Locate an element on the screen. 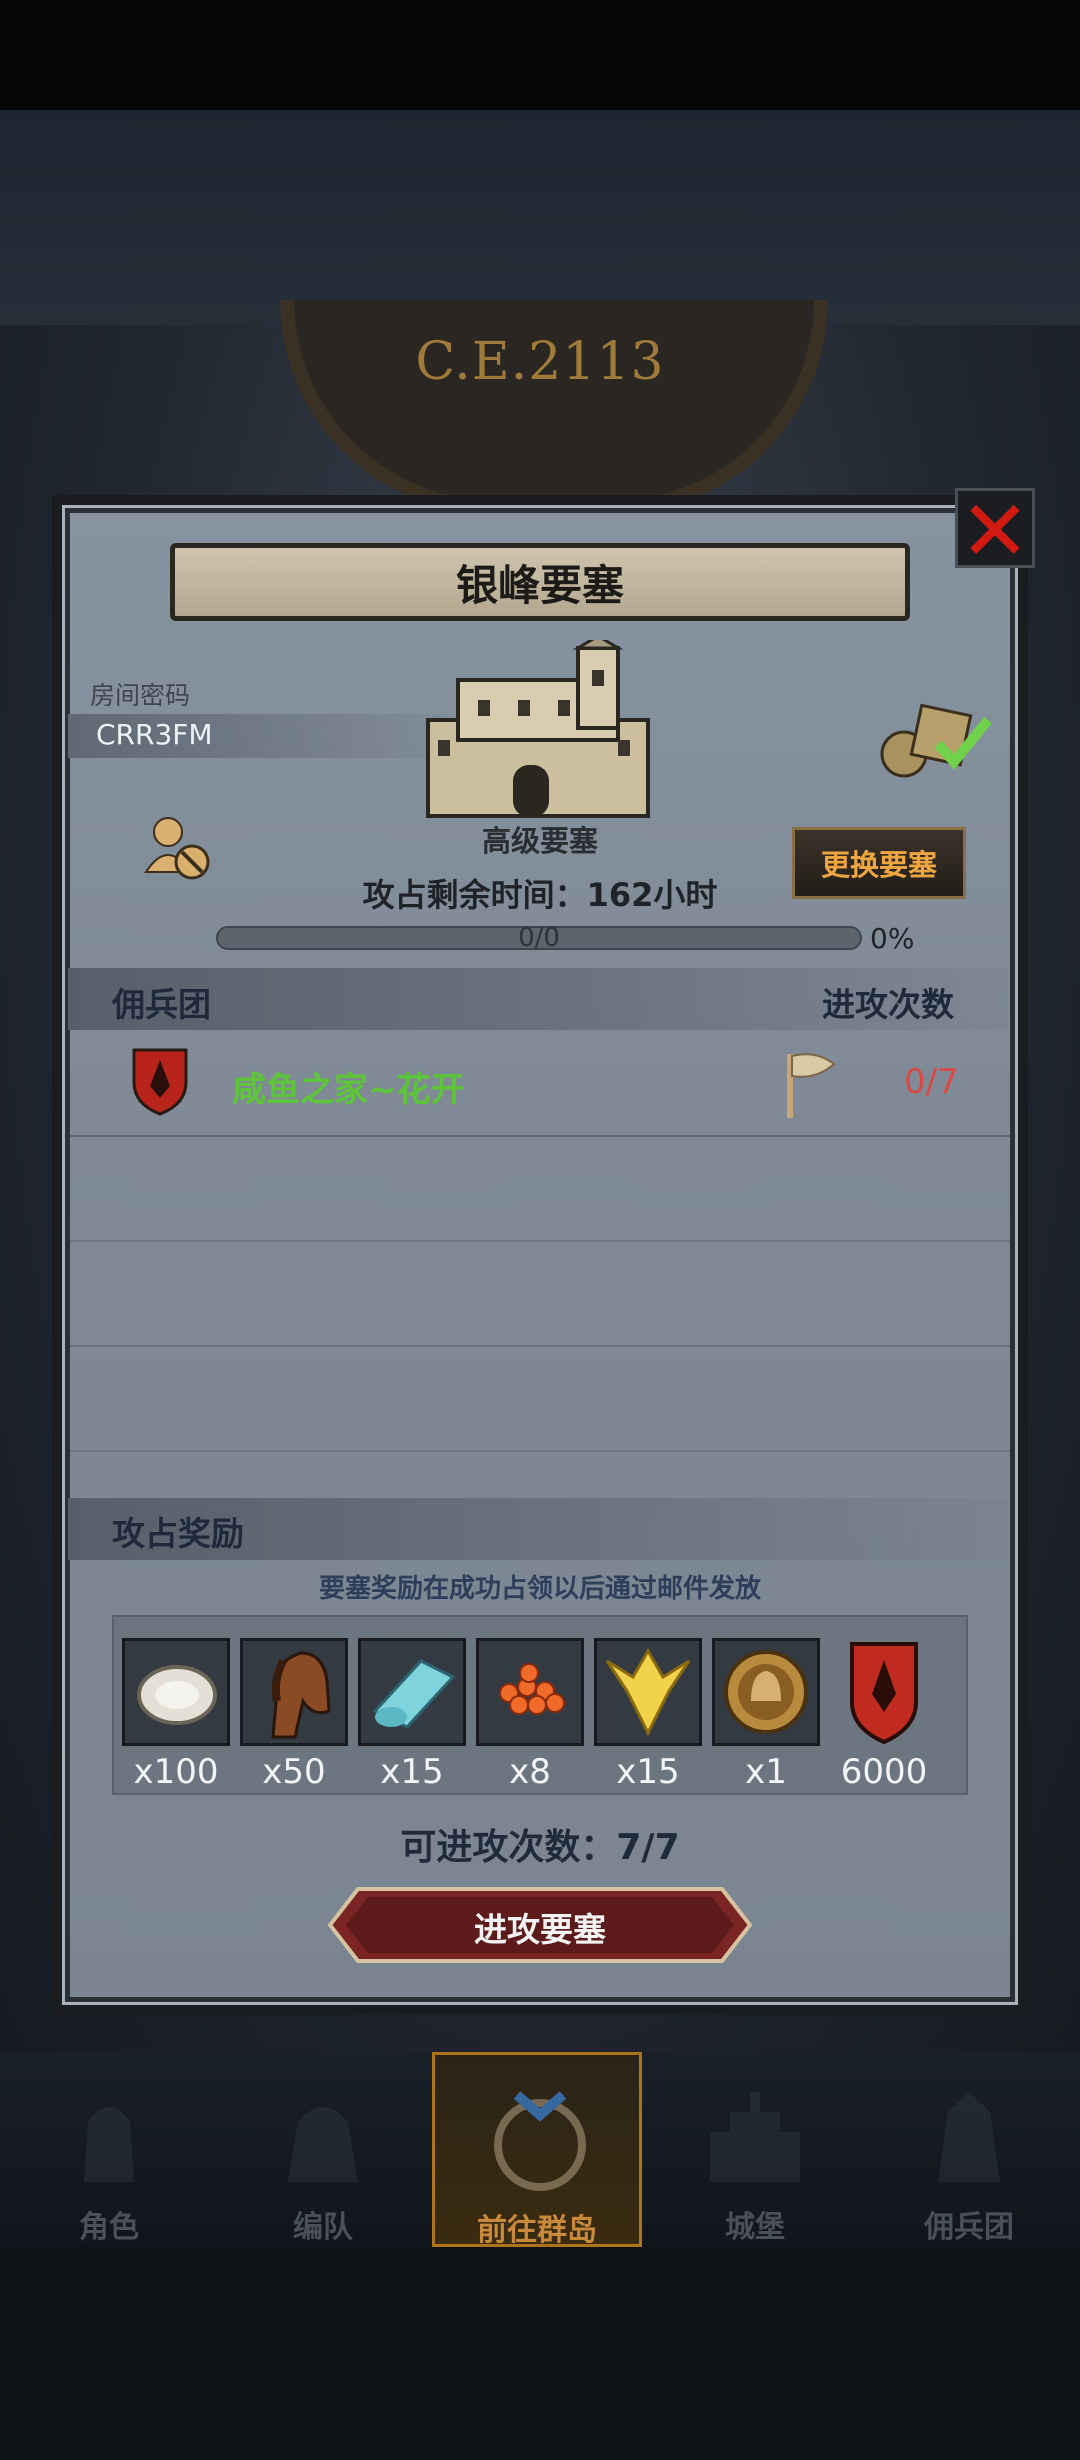 The height and width of the screenshot is (2460, 1080). fortress-title: 银峰要塞 is located at coordinates (539, 585).